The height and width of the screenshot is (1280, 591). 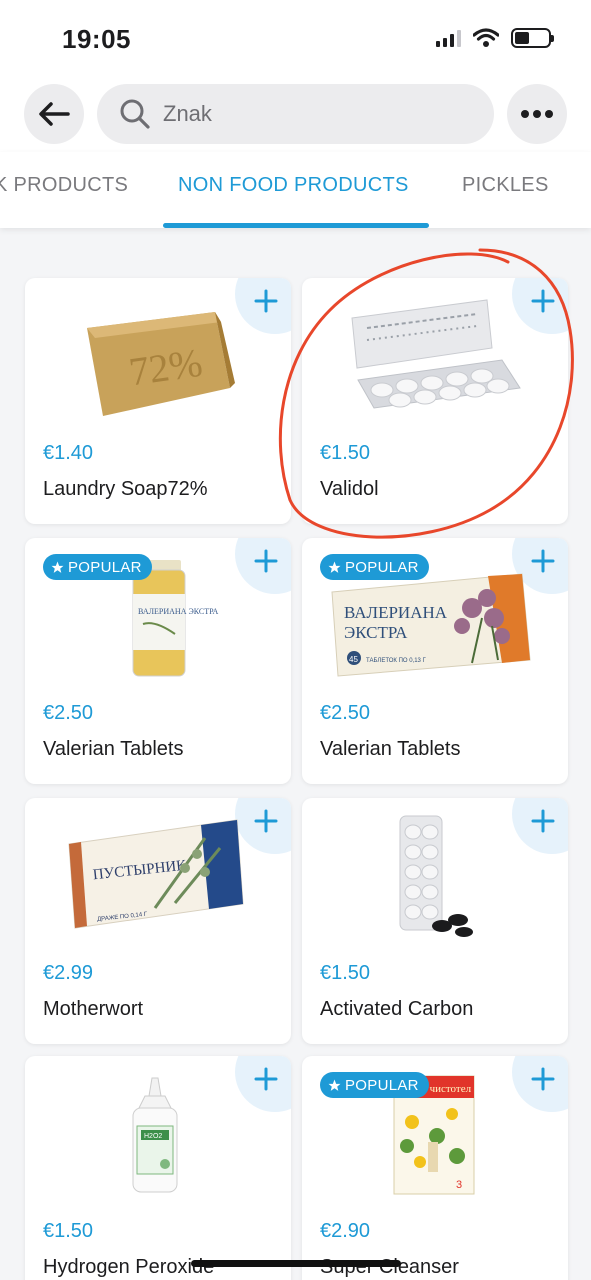 What do you see at coordinates (436, 354) in the screenshot?
I see `product-image-validol-blister` at bounding box center [436, 354].